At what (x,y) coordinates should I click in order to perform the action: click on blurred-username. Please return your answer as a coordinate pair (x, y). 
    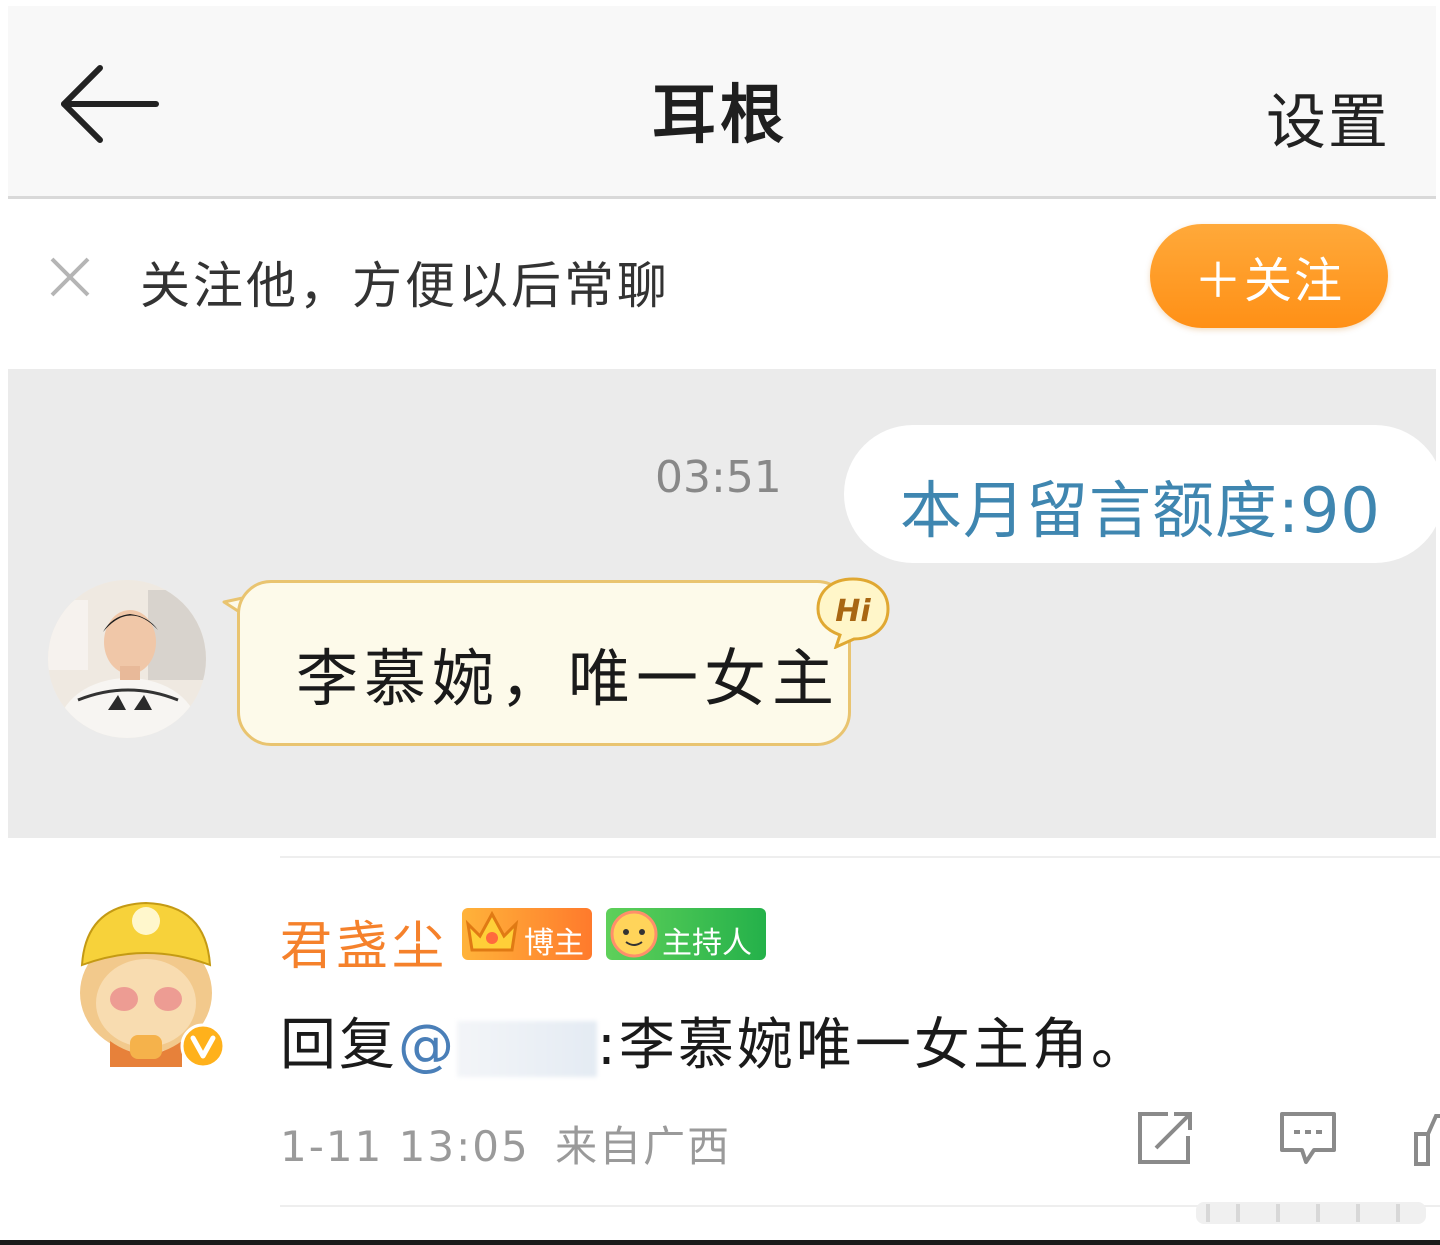
    Looking at the image, I should click on (527, 1048).